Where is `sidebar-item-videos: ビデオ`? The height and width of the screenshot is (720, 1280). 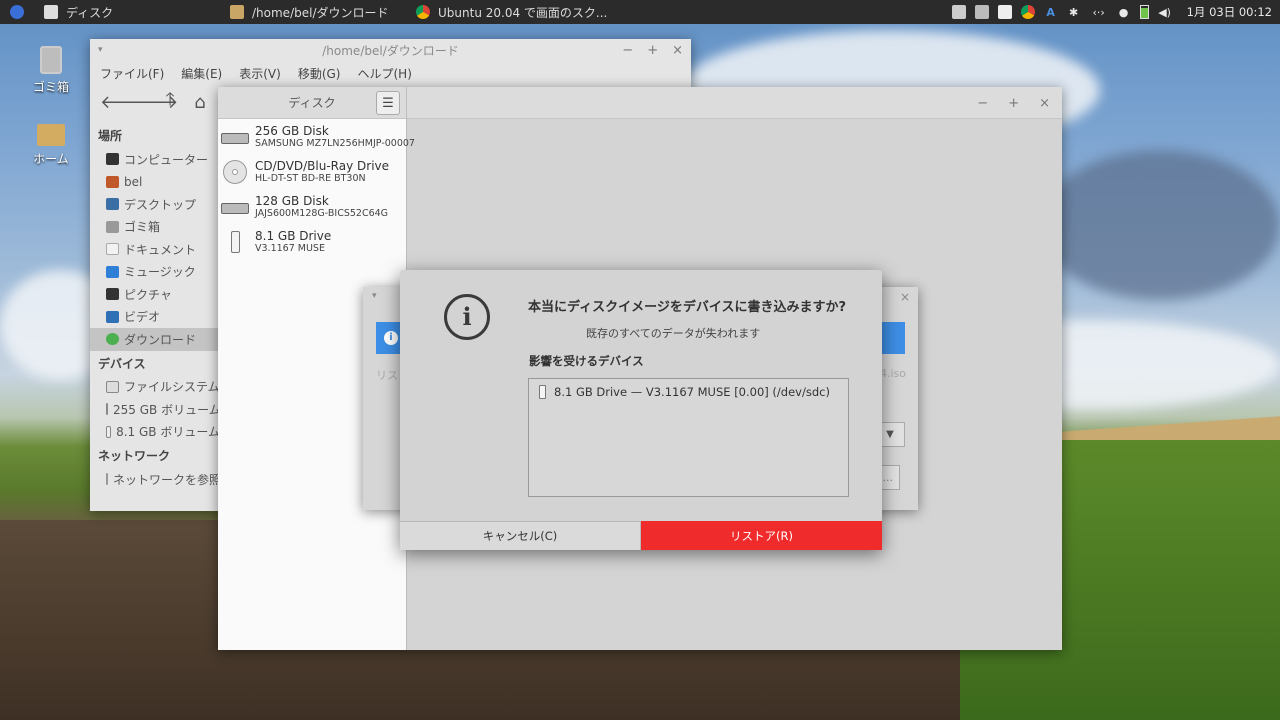 sidebar-item-videos: ビデオ is located at coordinates (155, 317).